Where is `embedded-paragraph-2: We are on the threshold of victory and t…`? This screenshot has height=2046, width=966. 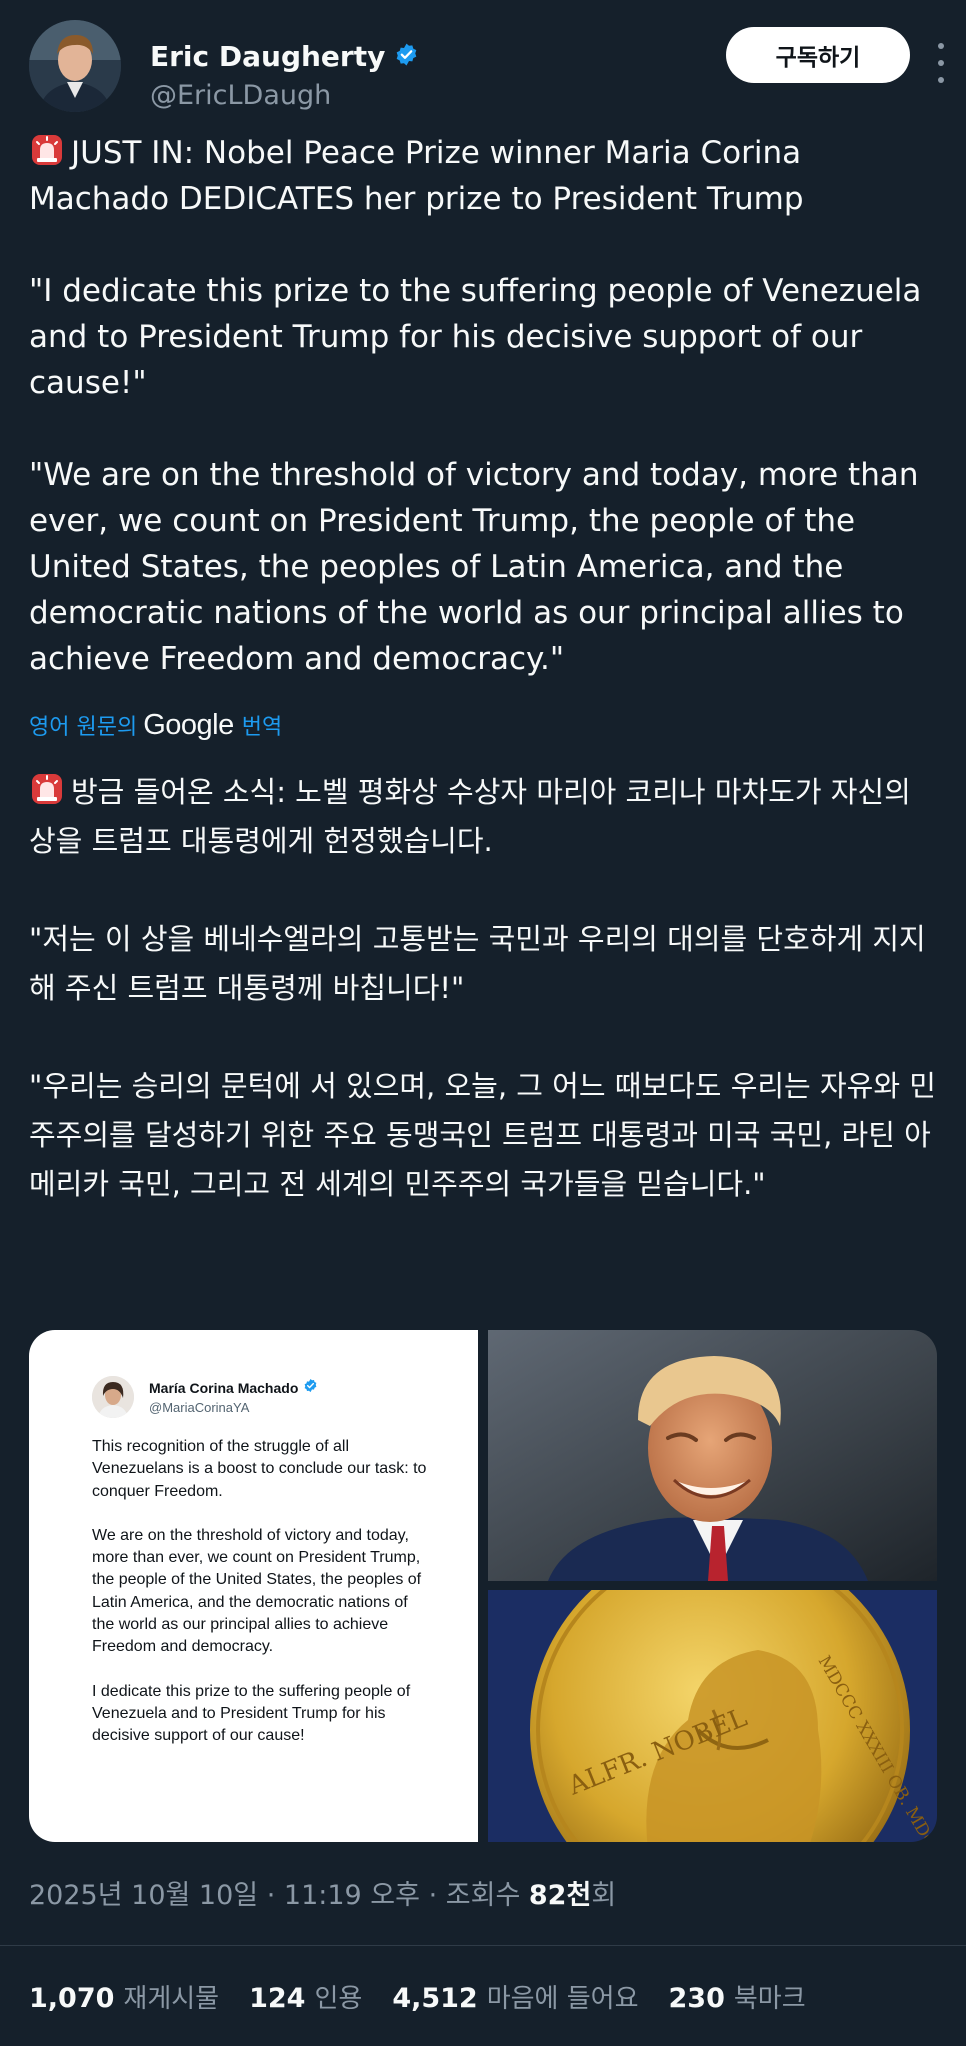 embedded-paragraph-2: We are on the threshold of victory and t… is located at coordinates (257, 1591).